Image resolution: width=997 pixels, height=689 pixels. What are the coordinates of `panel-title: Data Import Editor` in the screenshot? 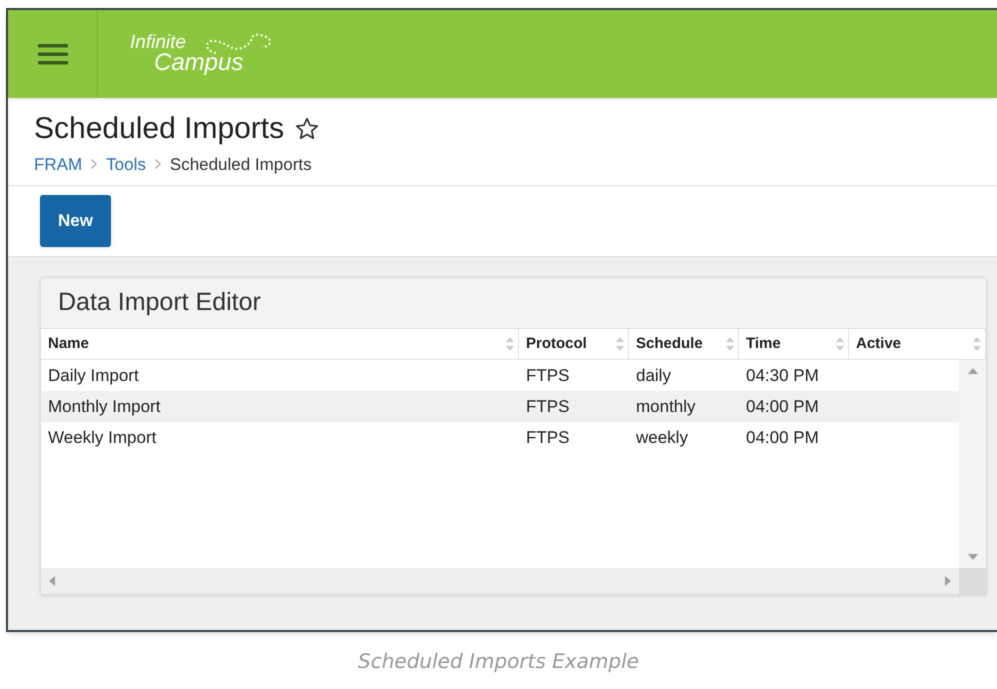 It's located at (159, 302).